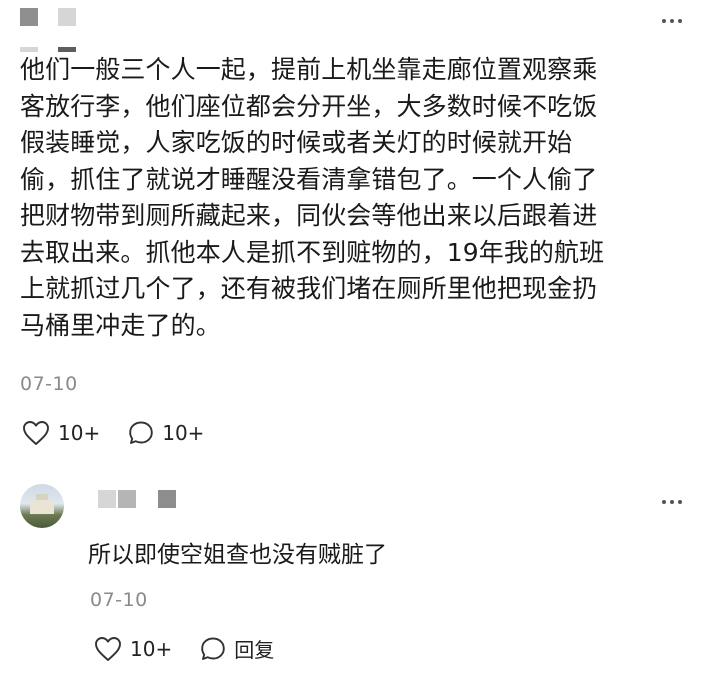 This screenshot has height=680, width=714. Describe the element at coordinates (254, 650) in the screenshot. I see `reply-label: 回复` at that location.